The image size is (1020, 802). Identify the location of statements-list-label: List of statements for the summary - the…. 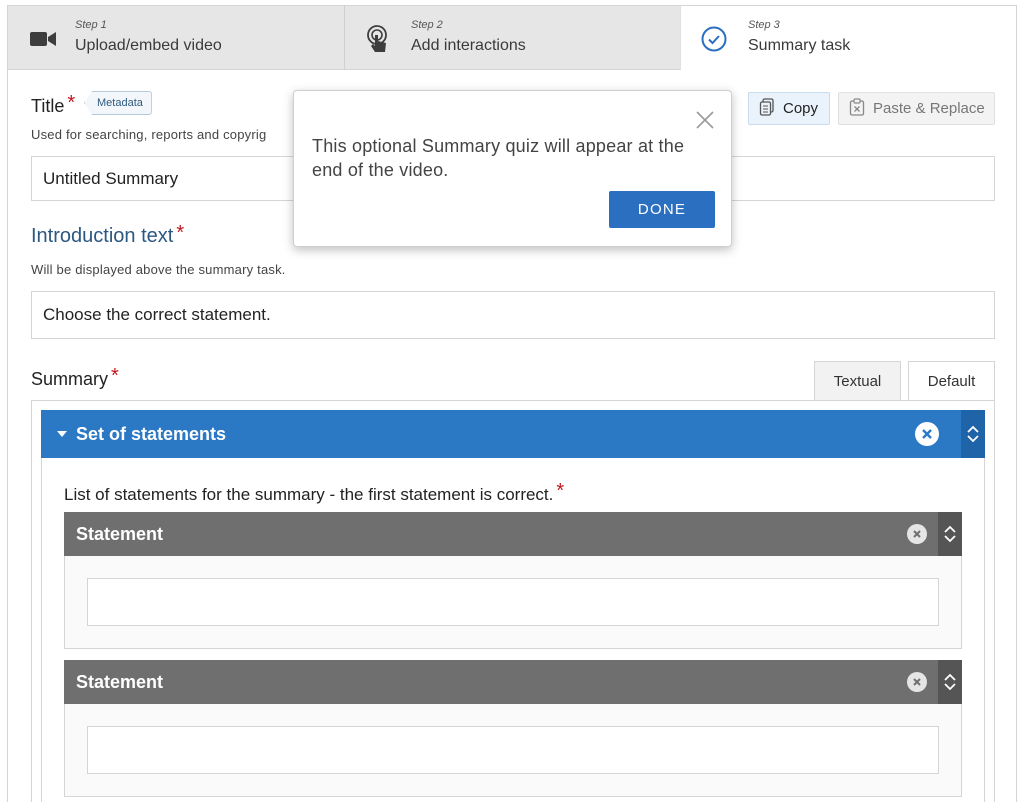
(314, 492).